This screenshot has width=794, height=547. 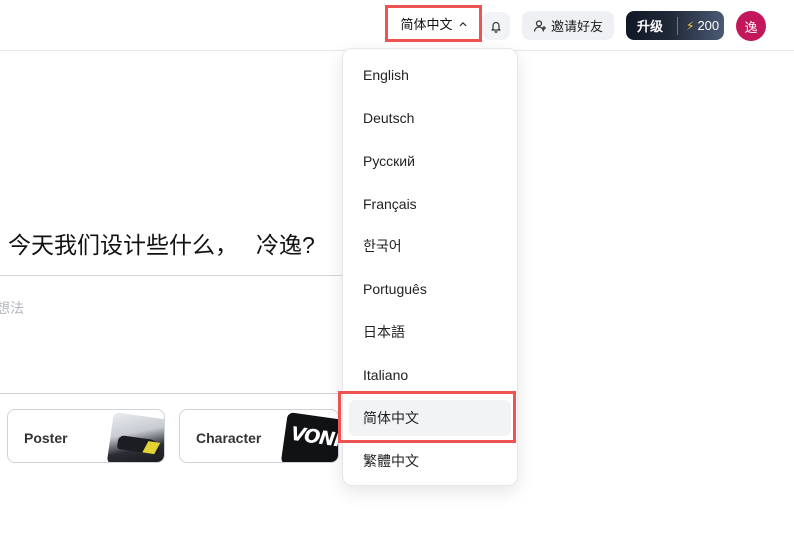 I want to click on notifications-button, so click(x=496, y=26).